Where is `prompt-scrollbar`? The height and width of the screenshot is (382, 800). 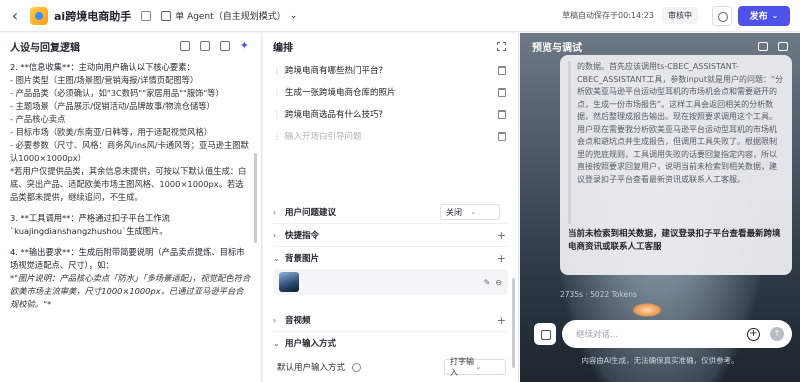 prompt-scrollbar is located at coordinates (255, 198).